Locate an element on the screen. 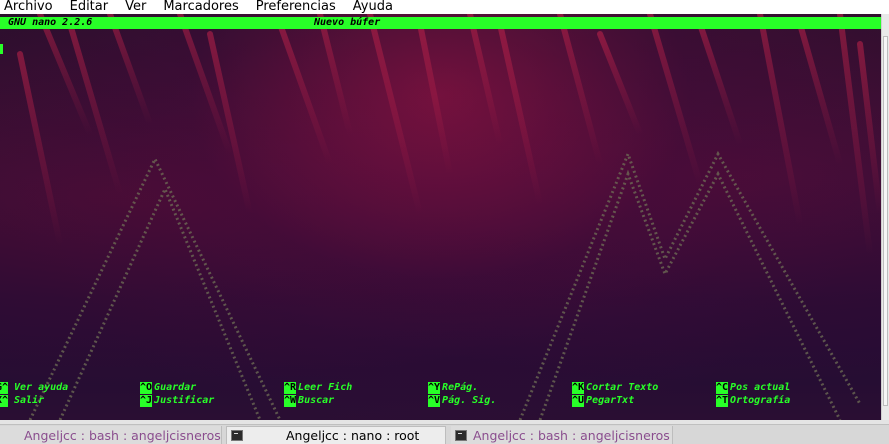 This screenshot has width=889, height=444. terminal-scrollbar is located at coordinates (885, 217).